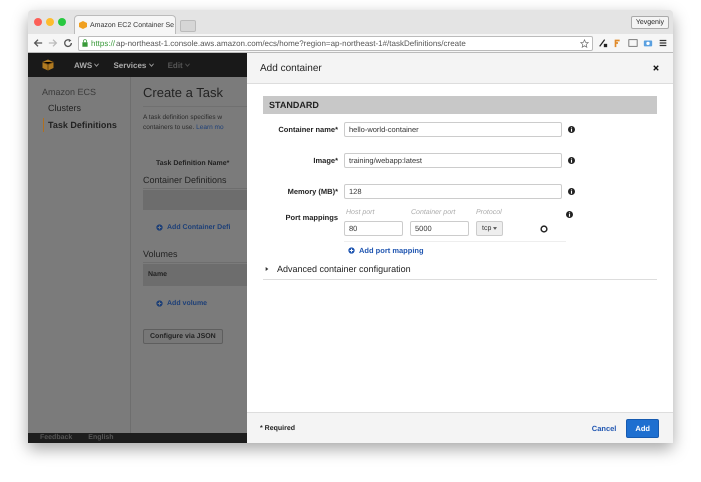 This screenshot has width=701, height=482. I want to click on pen-icon, so click(603, 43).